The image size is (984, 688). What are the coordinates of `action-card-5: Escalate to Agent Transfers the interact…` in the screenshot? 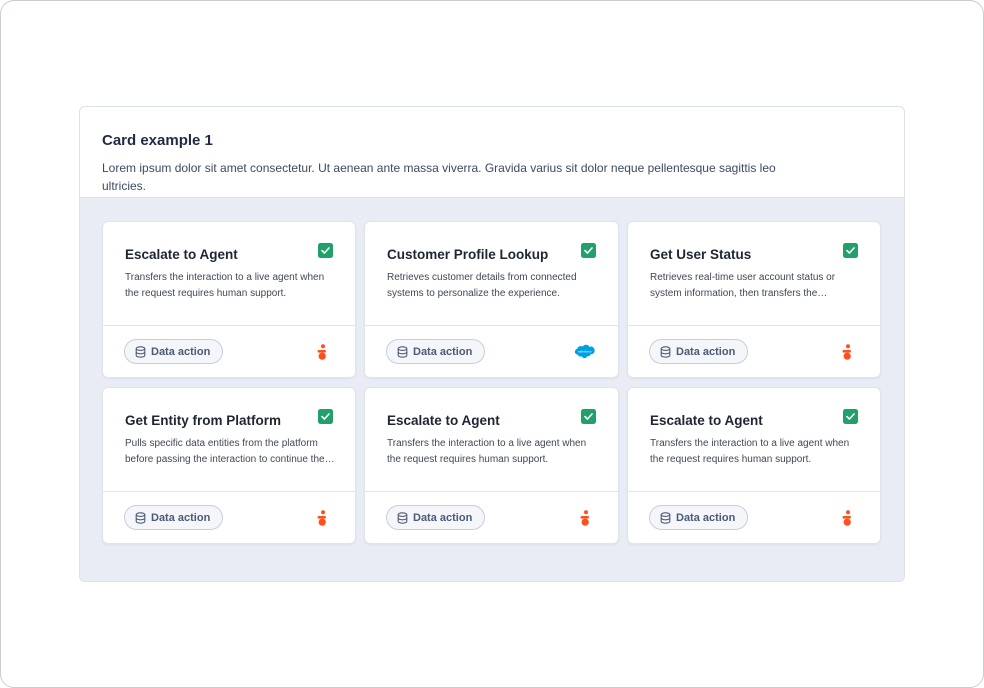 It's located at (491, 465).